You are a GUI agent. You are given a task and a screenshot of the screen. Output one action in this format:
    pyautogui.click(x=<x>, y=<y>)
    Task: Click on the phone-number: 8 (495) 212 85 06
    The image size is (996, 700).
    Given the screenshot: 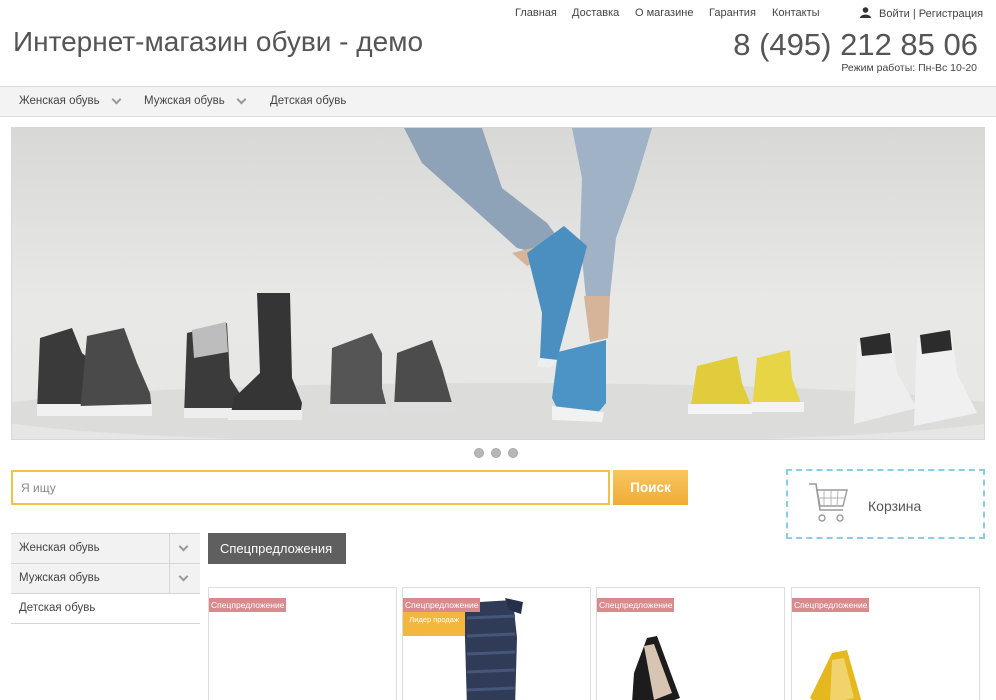 What is the action you would take?
    pyautogui.click(x=855, y=44)
    